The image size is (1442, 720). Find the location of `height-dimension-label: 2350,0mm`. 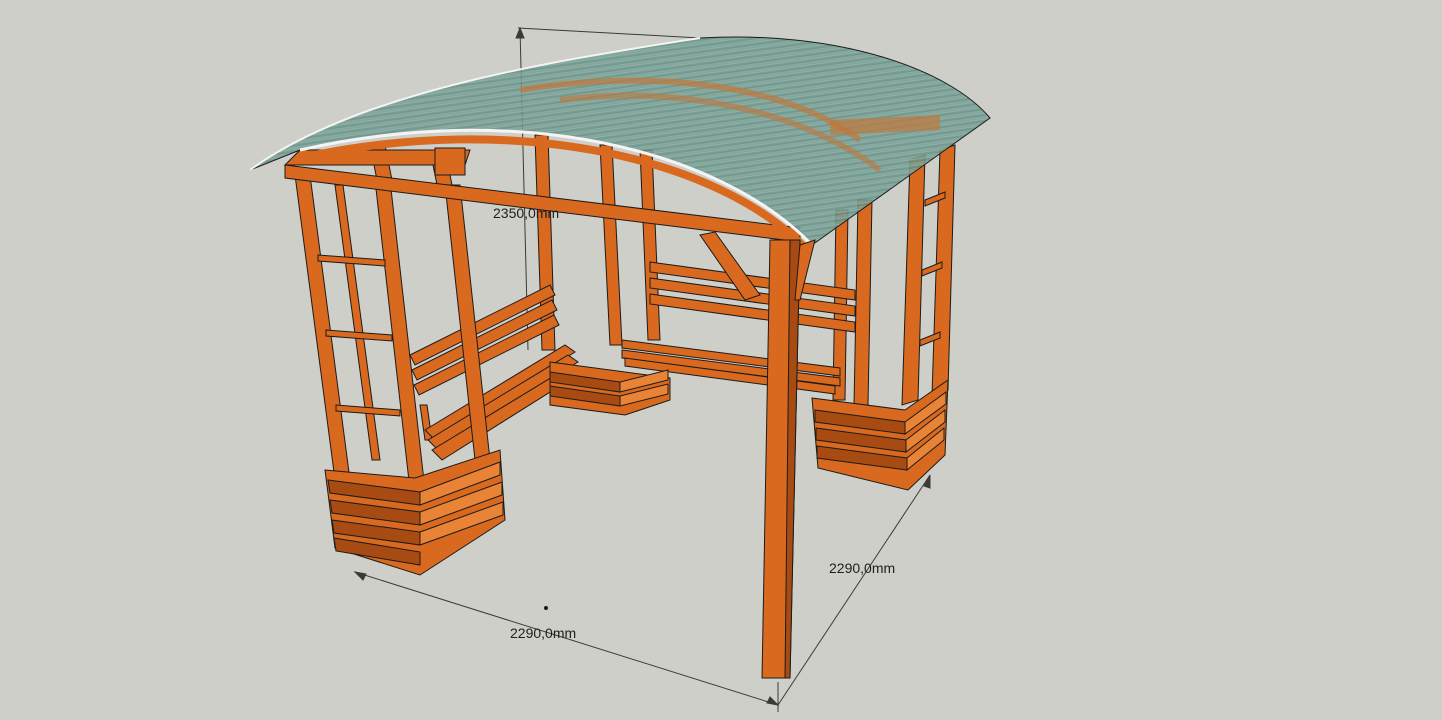

height-dimension-label: 2350,0mm is located at coordinates (526, 213).